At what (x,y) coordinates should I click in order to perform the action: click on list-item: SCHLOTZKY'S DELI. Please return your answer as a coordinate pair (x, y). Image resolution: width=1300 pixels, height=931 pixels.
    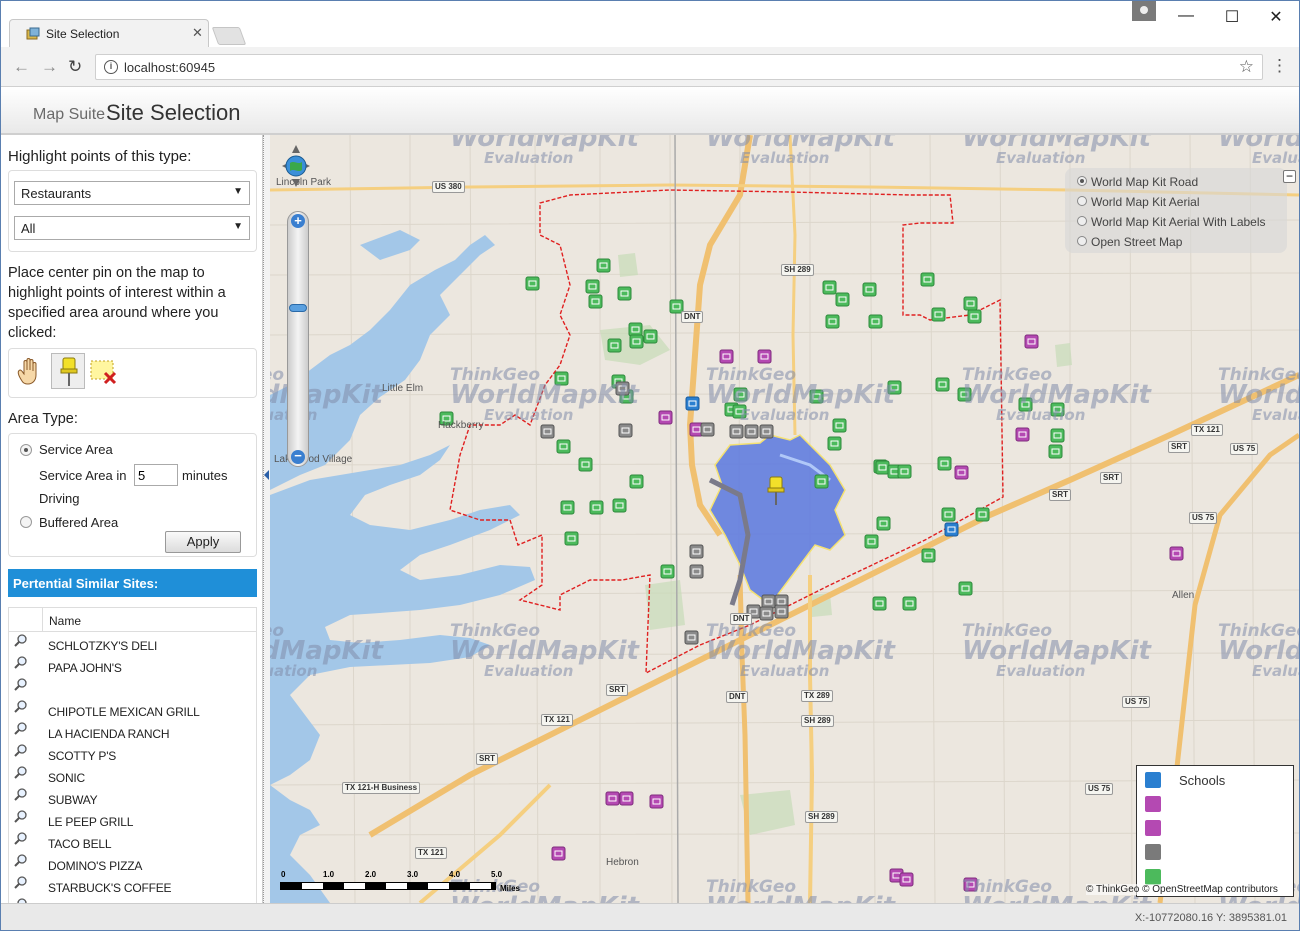
    Looking at the image, I should click on (132, 645).